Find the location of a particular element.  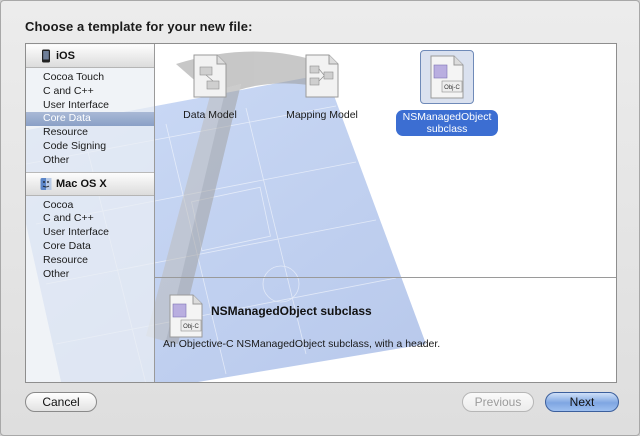

sidebar-item-ios-resource: Resource is located at coordinates (90, 133).